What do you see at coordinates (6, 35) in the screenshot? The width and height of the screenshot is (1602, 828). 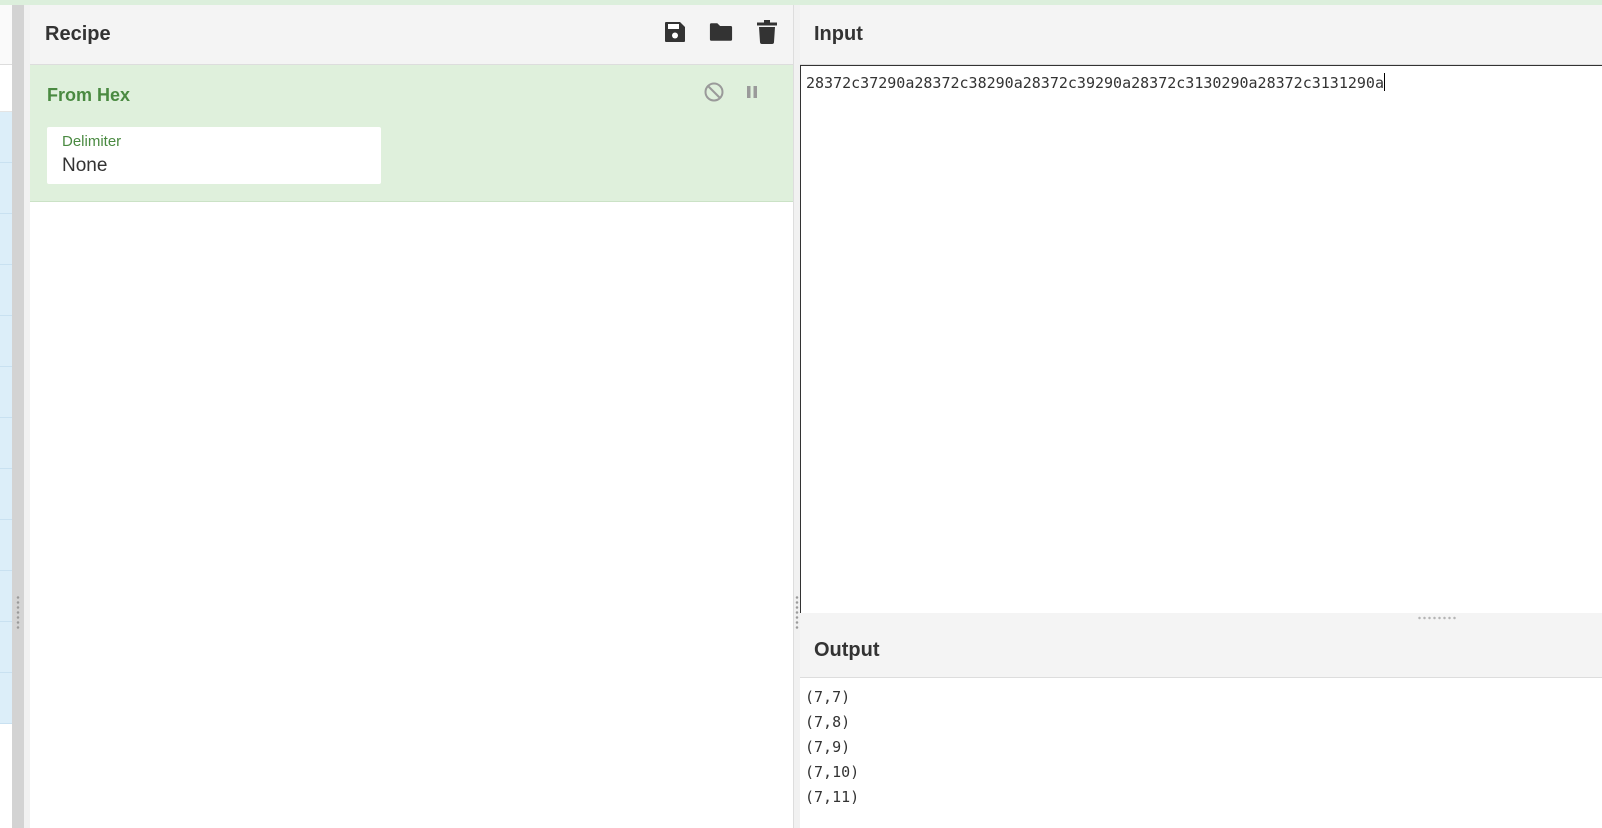 I see `operations-header` at bounding box center [6, 35].